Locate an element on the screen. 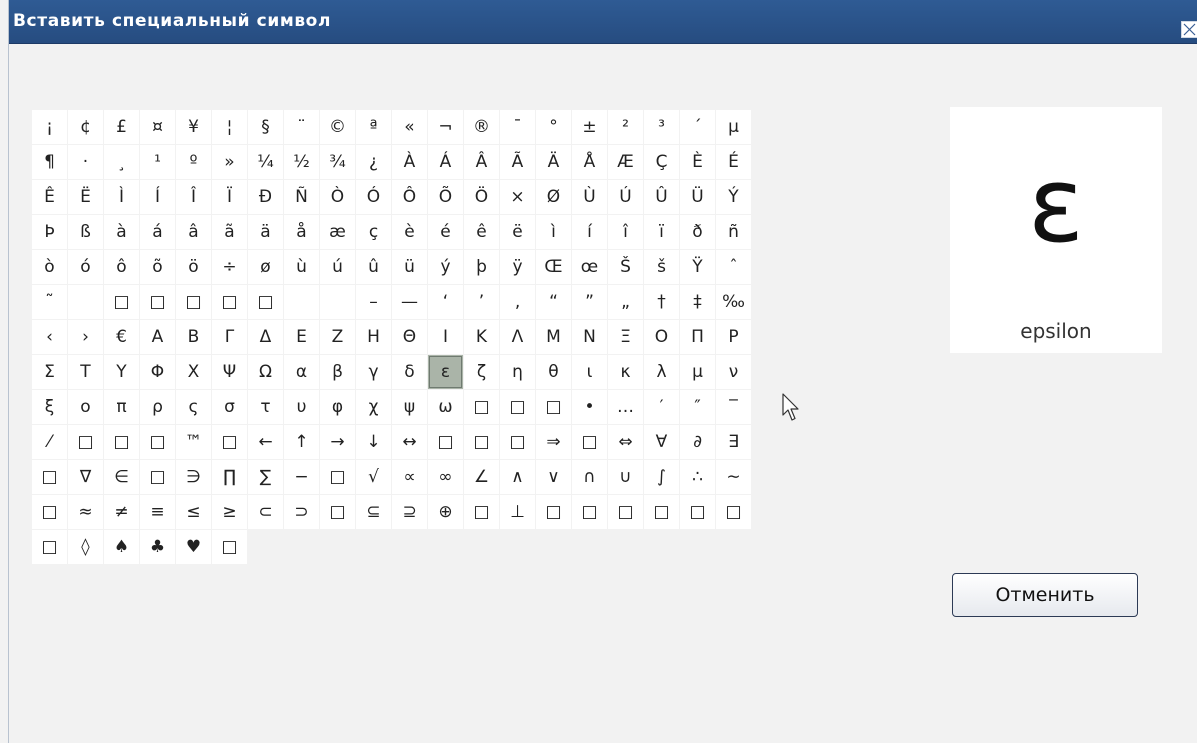 This screenshot has width=1197, height=743. symbol-cell: ⇔ is located at coordinates (625, 442).